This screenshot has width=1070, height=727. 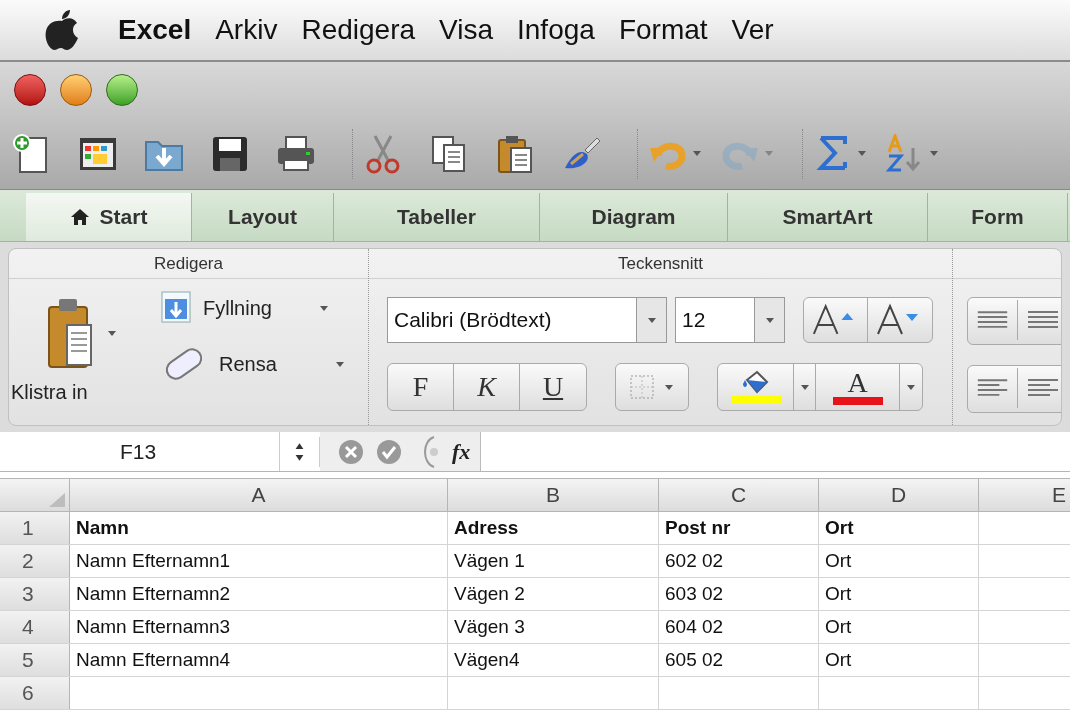 What do you see at coordinates (259, 528) in the screenshot?
I see `table-cell: Namn` at bounding box center [259, 528].